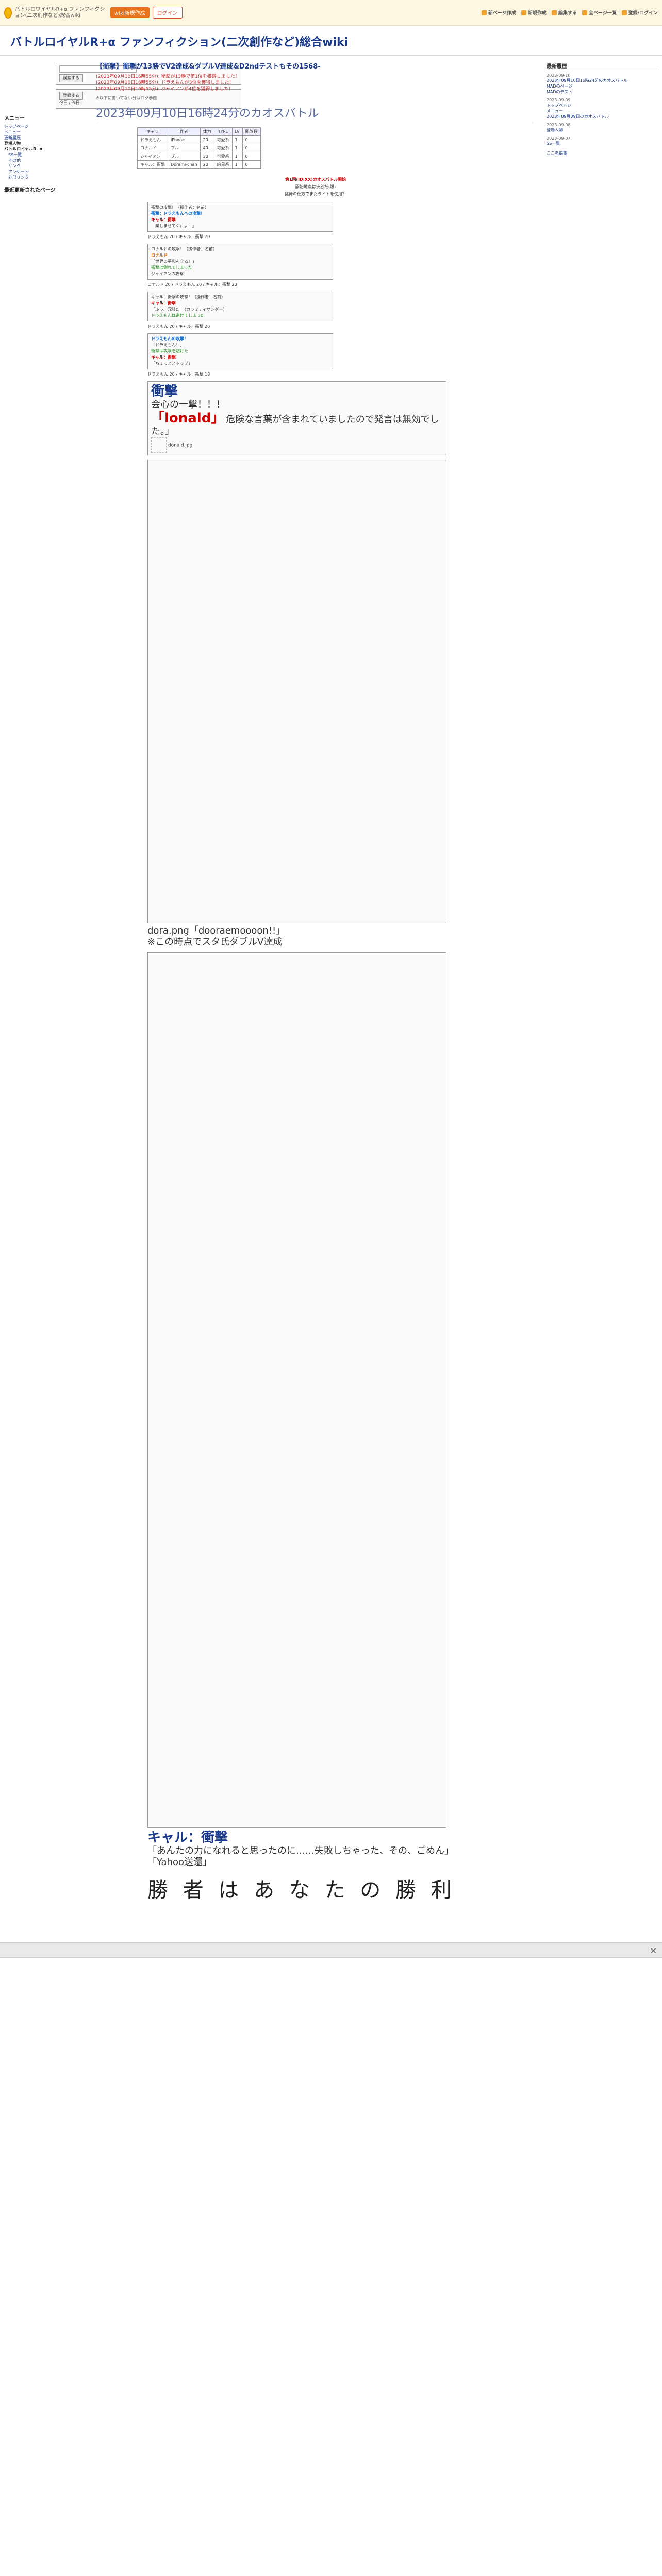 The width and height of the screenshot is (662, 2576). Describe the element at coordinates (584, 12) in the screenshot. I see `list-icon` at that location.